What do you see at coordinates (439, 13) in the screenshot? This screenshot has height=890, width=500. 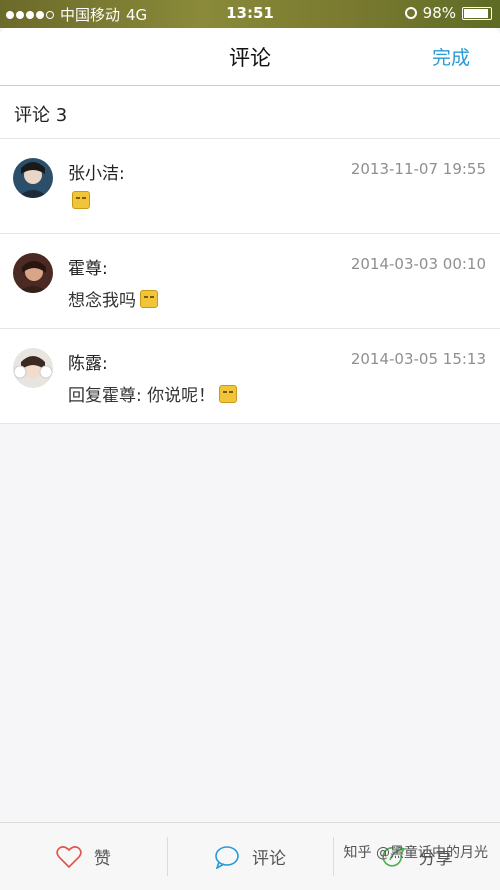 I see `battery-percent: 98%` at bounding box center [439, 13].